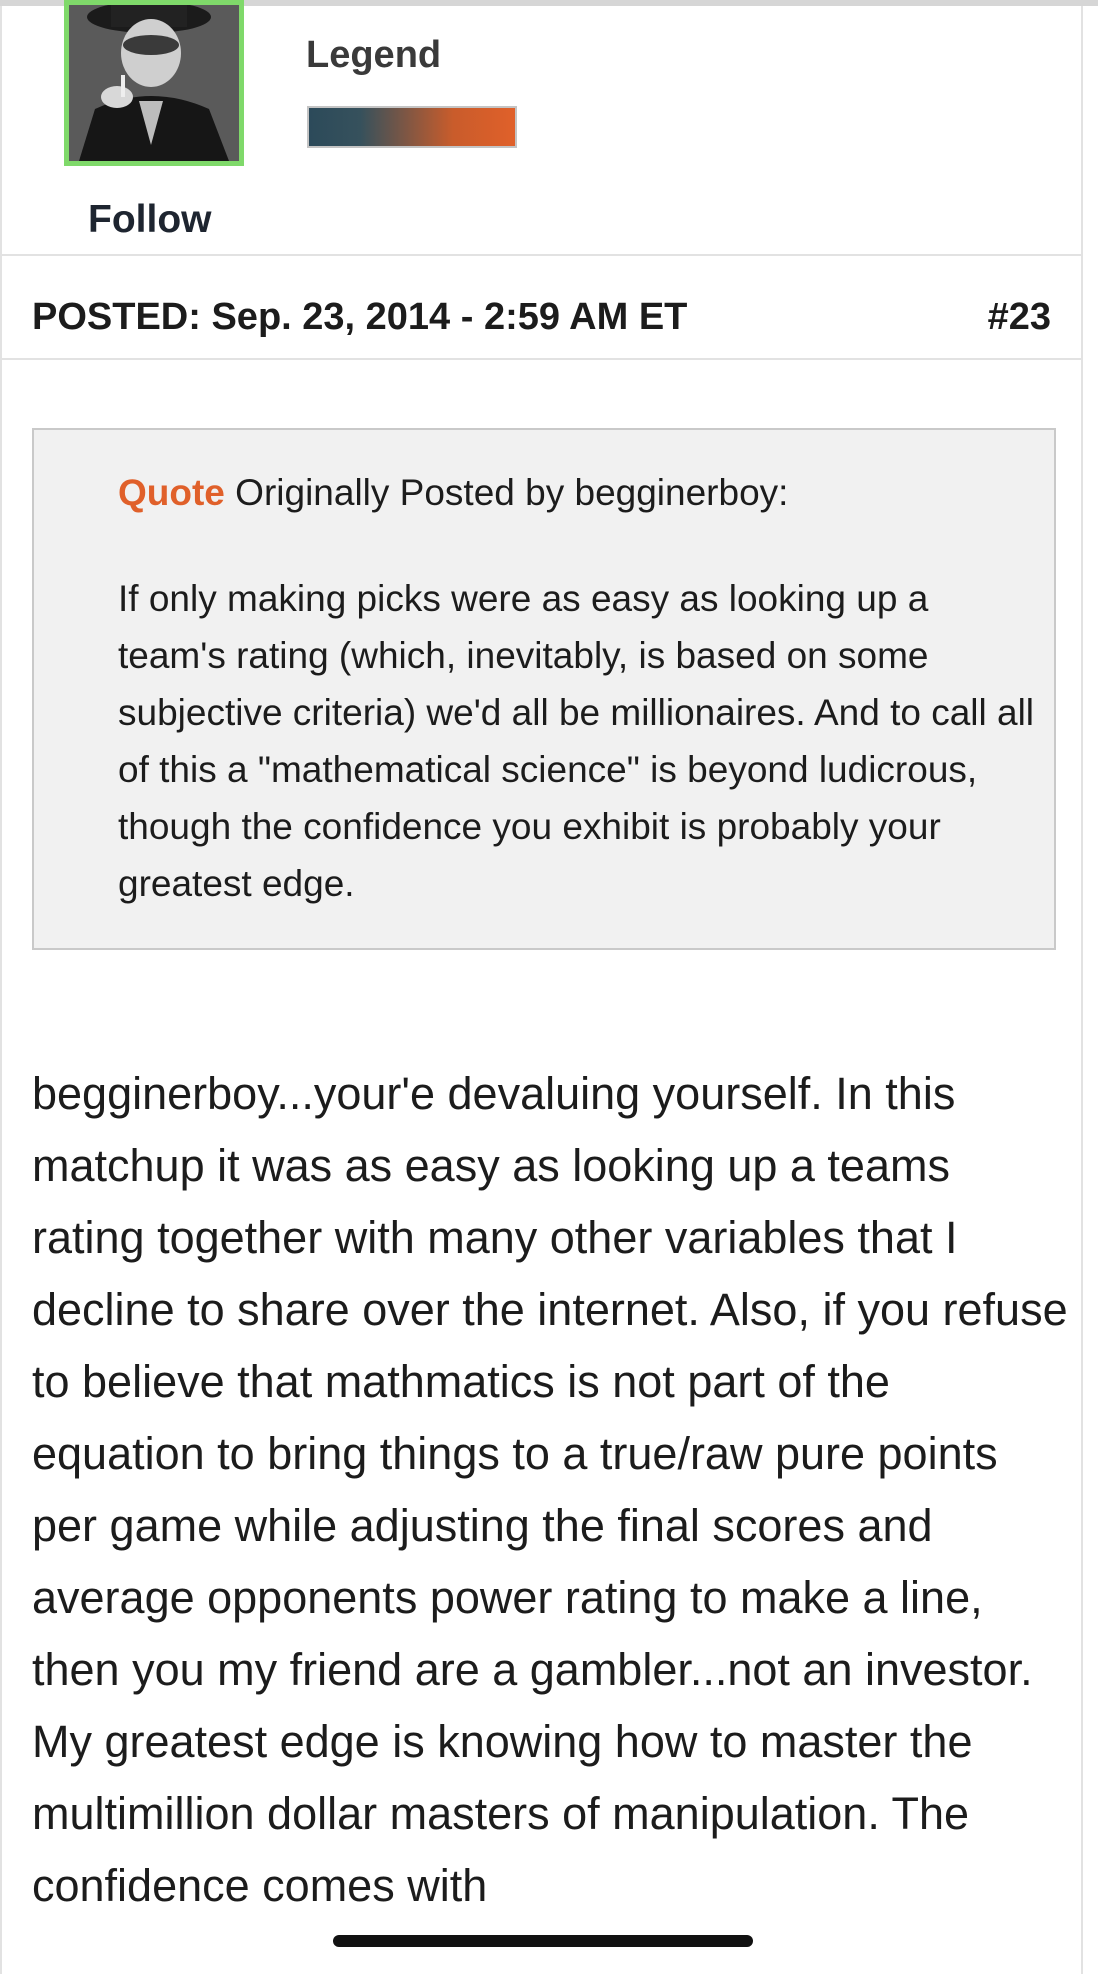 The height and width of the screenshot is (1974, 1098). Describe the element at coordinates (149, 220) in the screenshot. I see `follow-button: Follow` at that location.